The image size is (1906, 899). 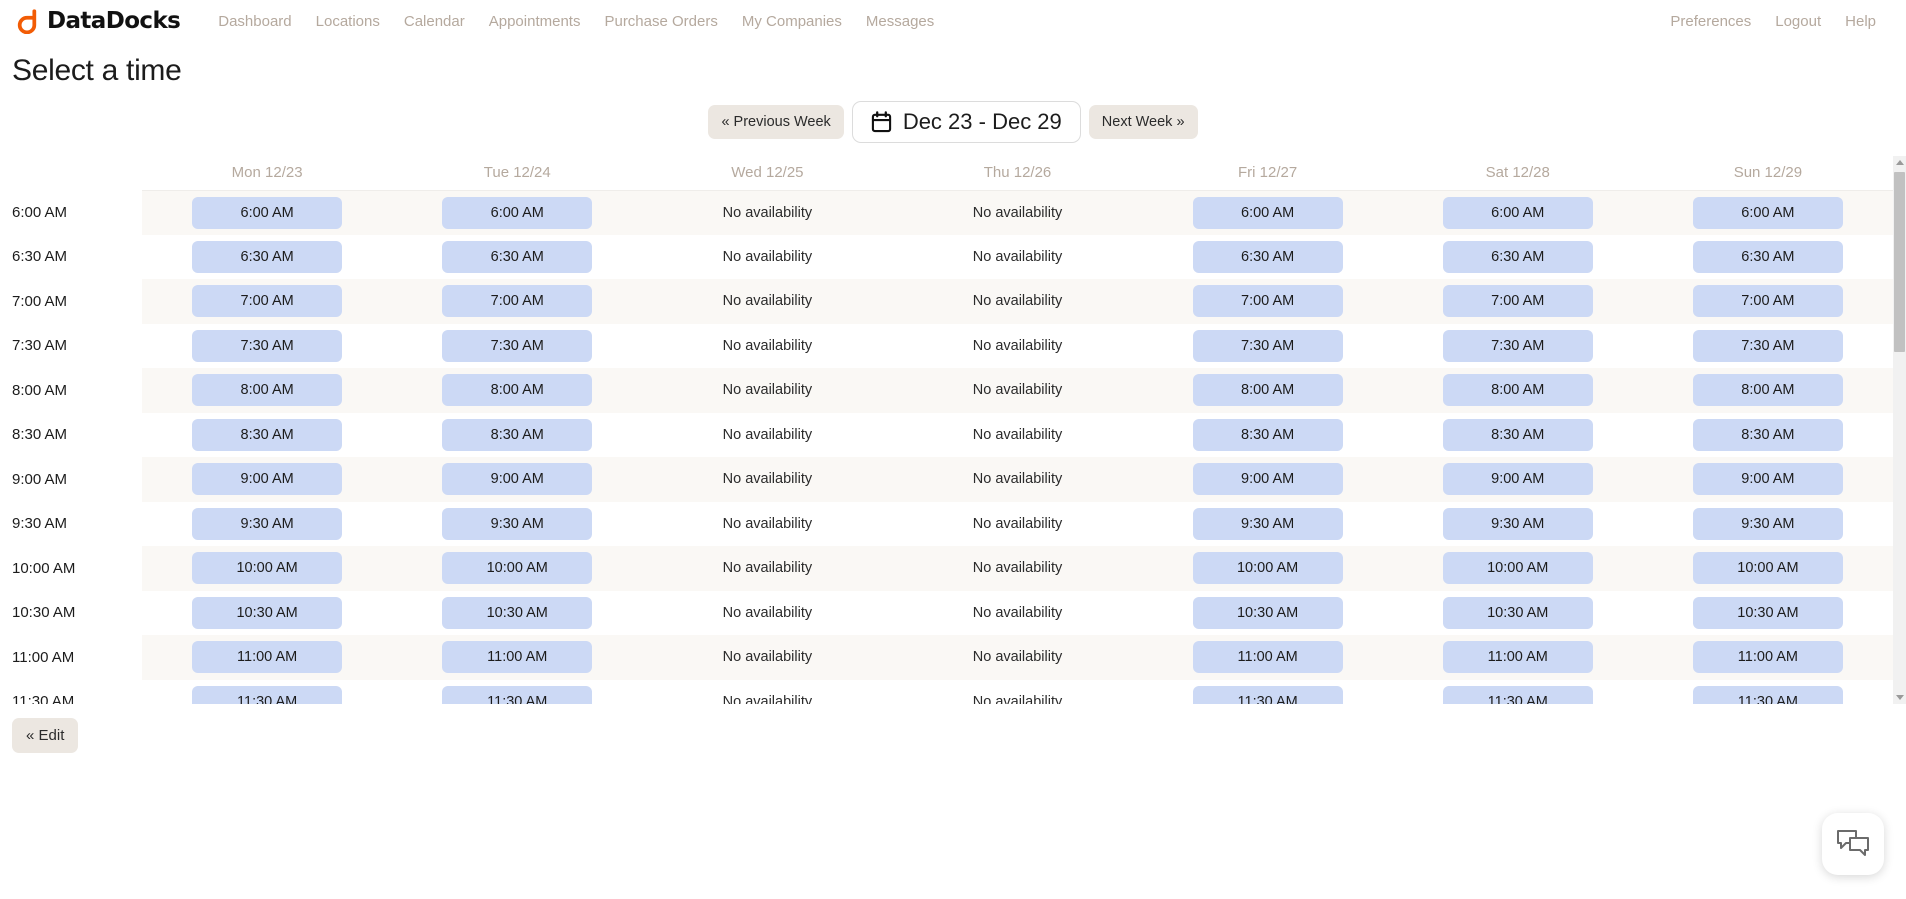 What do you see at coordinates (1767, 173) in the screenshot?
I see `day-column-header: Sun 12/29` at bounding box center [1767, 173].